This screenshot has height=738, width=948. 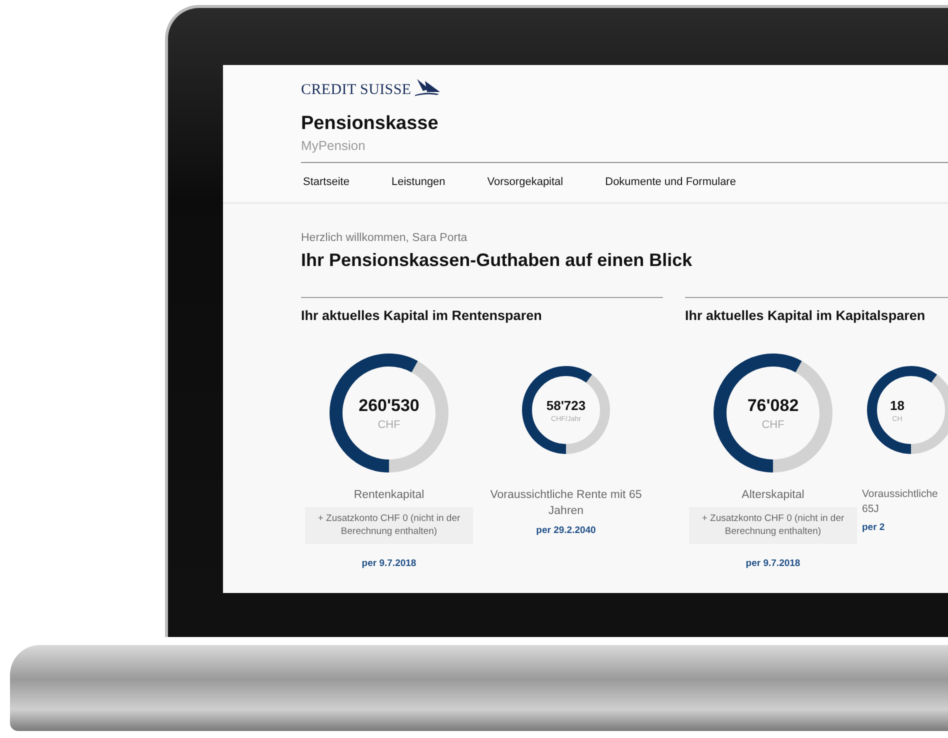 I want to click on gauge-value: 18, so click(x=897, y=405).